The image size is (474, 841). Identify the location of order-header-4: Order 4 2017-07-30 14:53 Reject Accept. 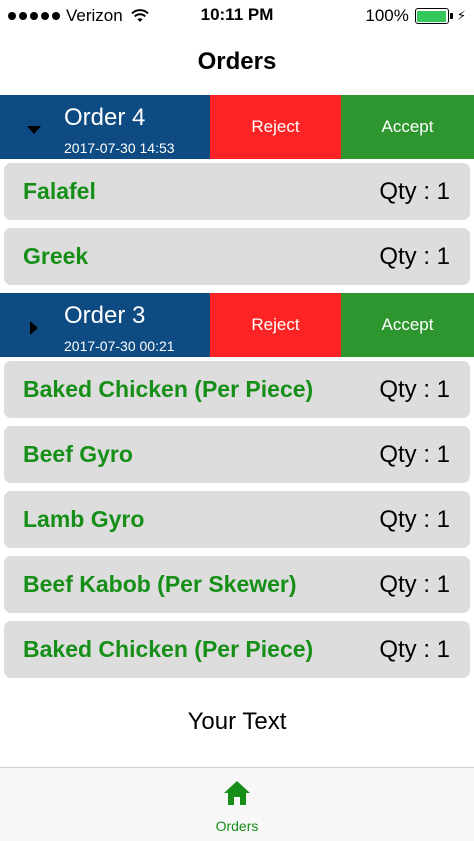
(237, 127).